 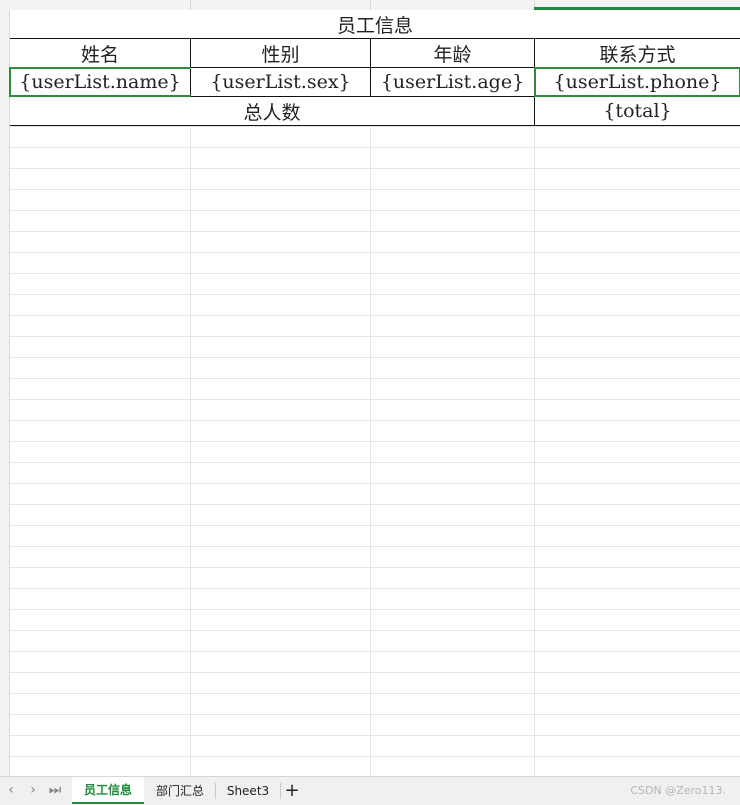 What do you see at coordinates (272, 111) in the screenshot?
I see `total-label-cell: 总人数` at bounding box center [272, 111].